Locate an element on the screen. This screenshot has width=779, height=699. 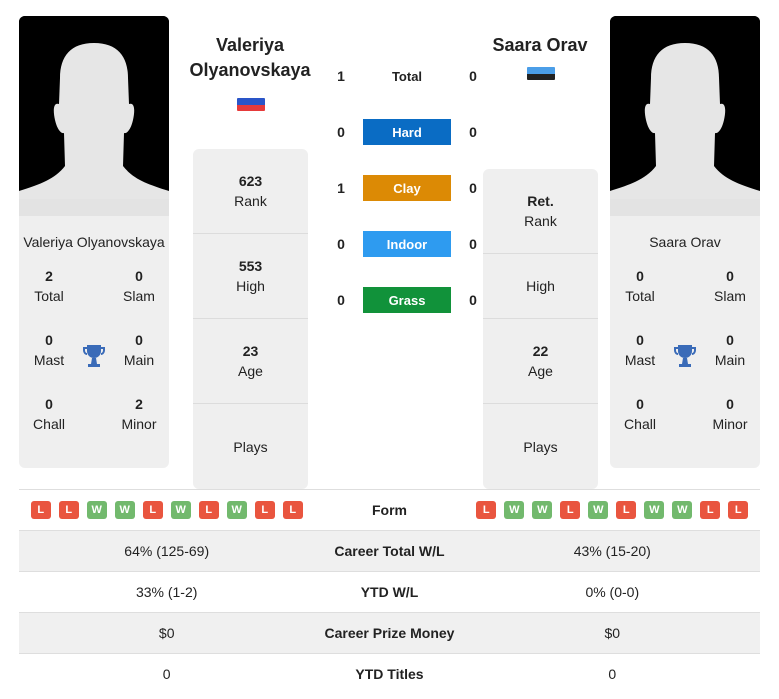
p1-stat-high: 553 High is located at coordinates (250, 276).